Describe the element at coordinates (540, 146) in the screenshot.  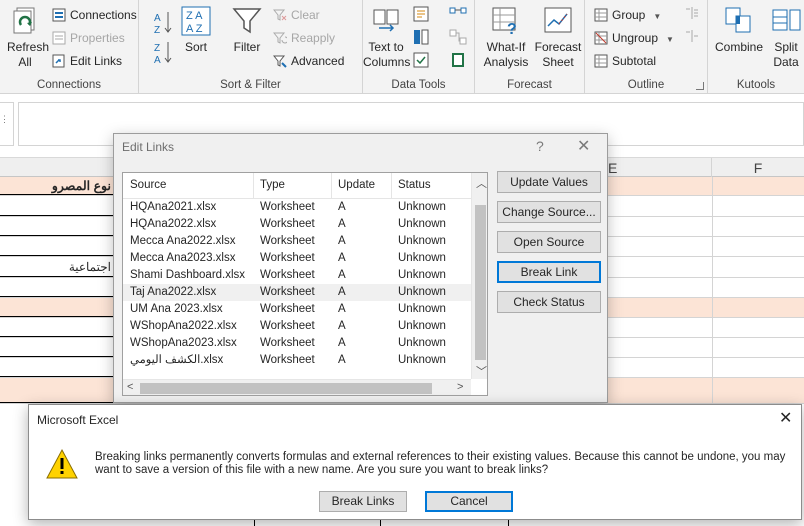
I see `help-icon: ?` at that location.